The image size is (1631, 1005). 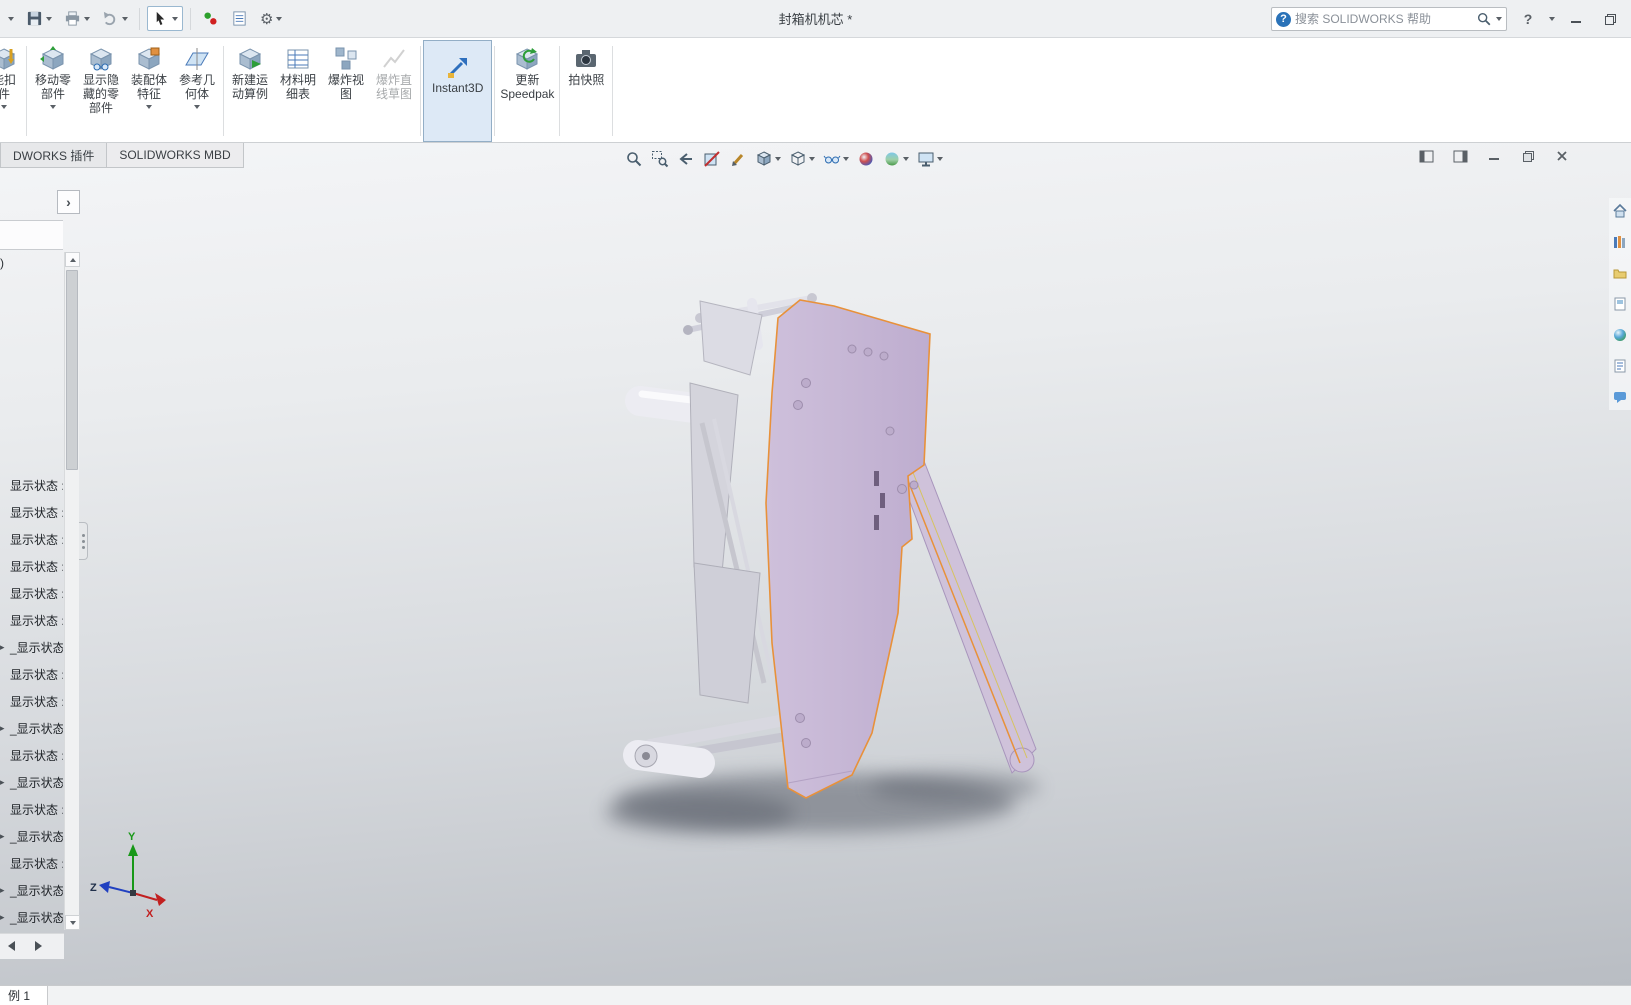 What do you see at coordinates (586, 91) in the screenshot?
I see `ribbon-button-take-snapshot: 拍快照` at bounding box center [586, 91].